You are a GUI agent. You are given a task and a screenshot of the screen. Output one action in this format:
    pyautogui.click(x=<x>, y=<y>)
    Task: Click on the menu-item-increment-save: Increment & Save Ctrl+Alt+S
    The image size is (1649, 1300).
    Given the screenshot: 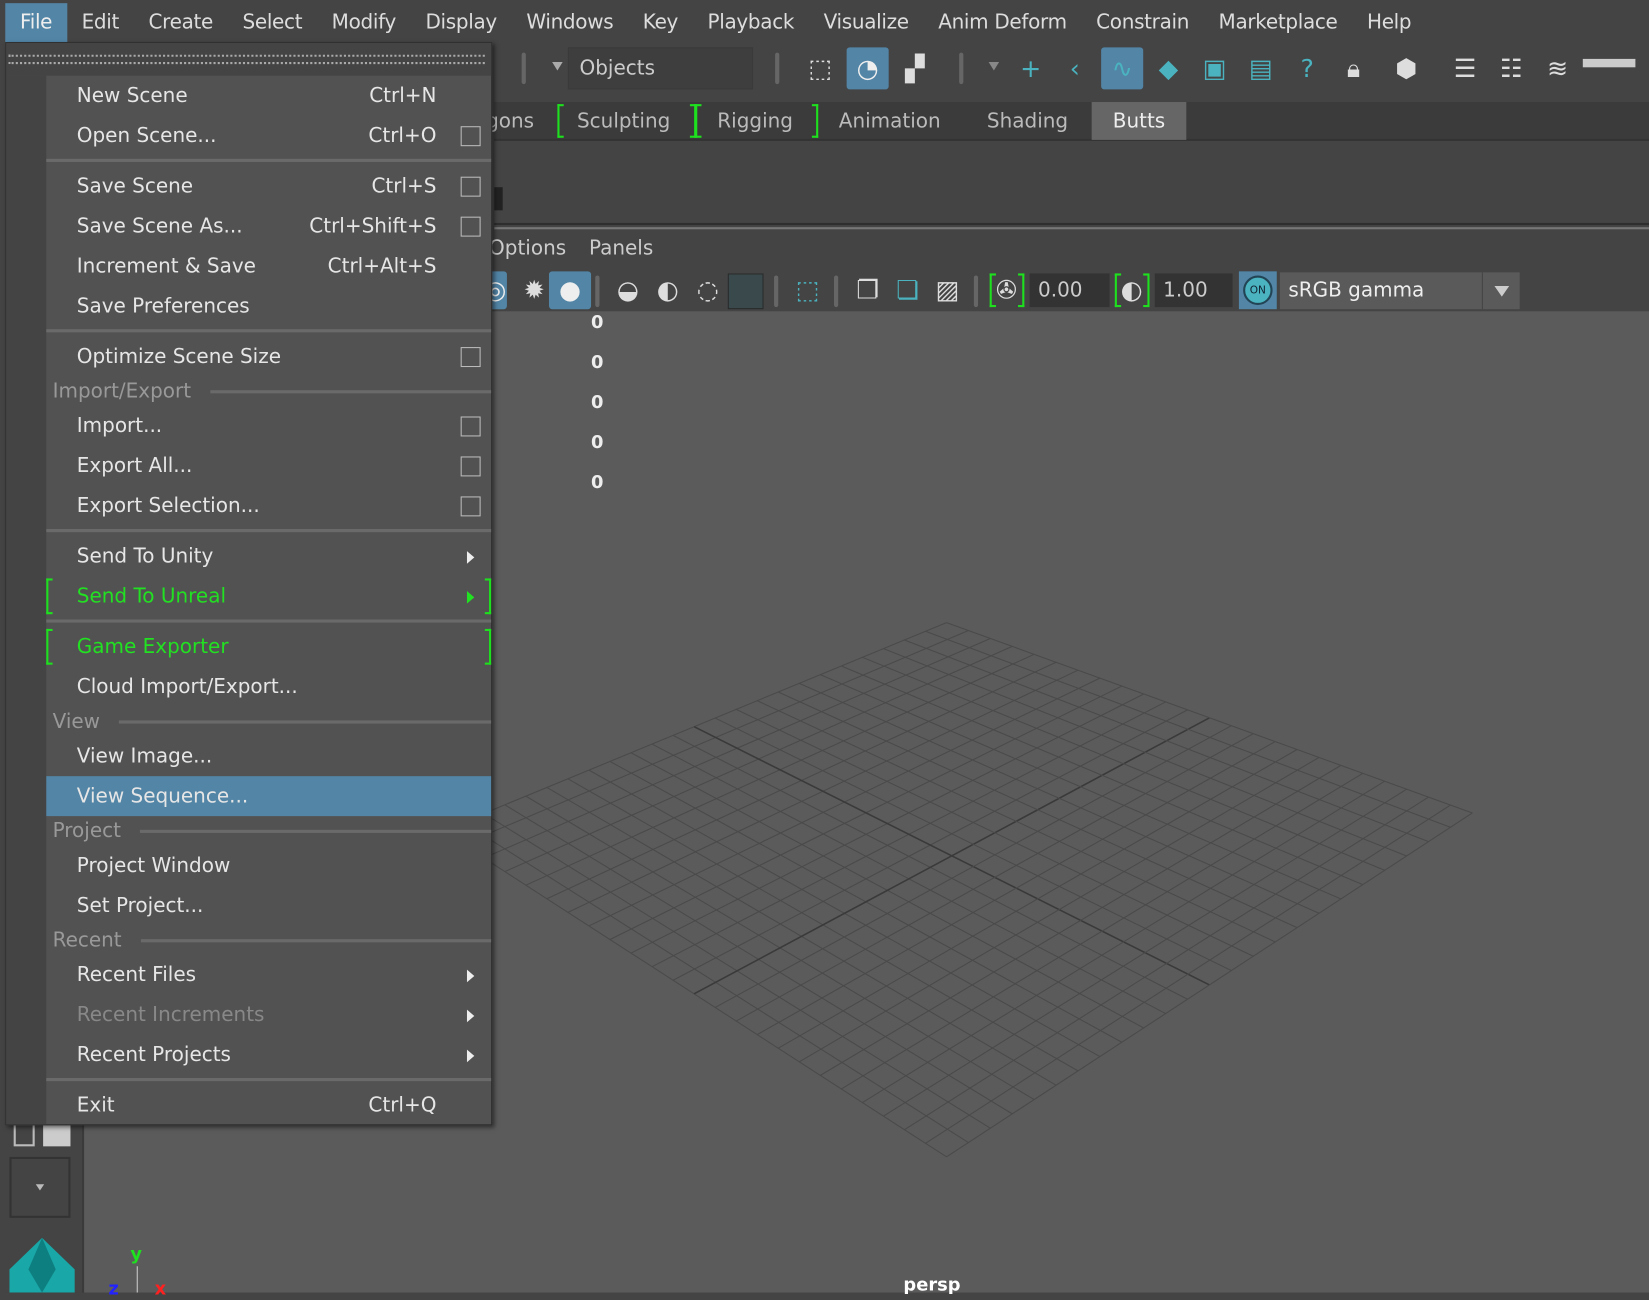 What is the action you would take?
    pyautogui.click(x=268, y=266)
    